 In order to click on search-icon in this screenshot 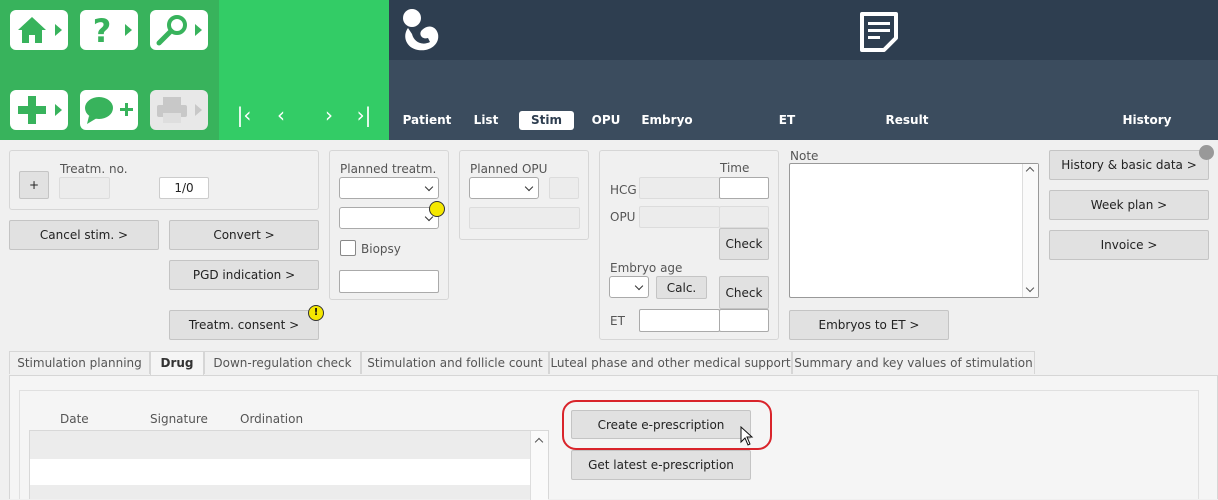, I will do `click(171, 30)`.